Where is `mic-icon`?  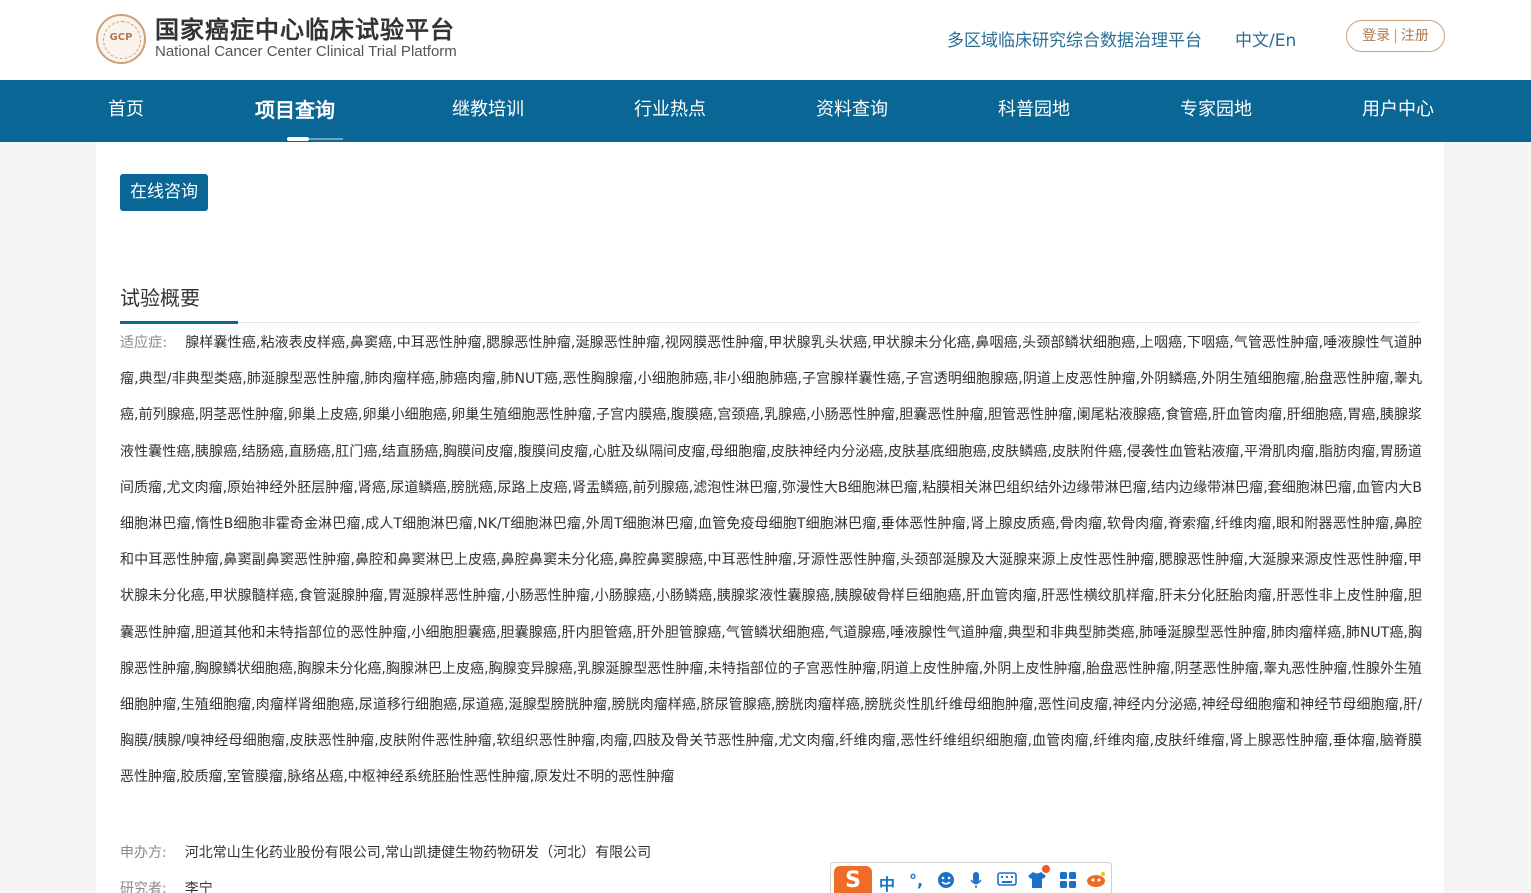
mic-icon is located at coordinates (976, 880).